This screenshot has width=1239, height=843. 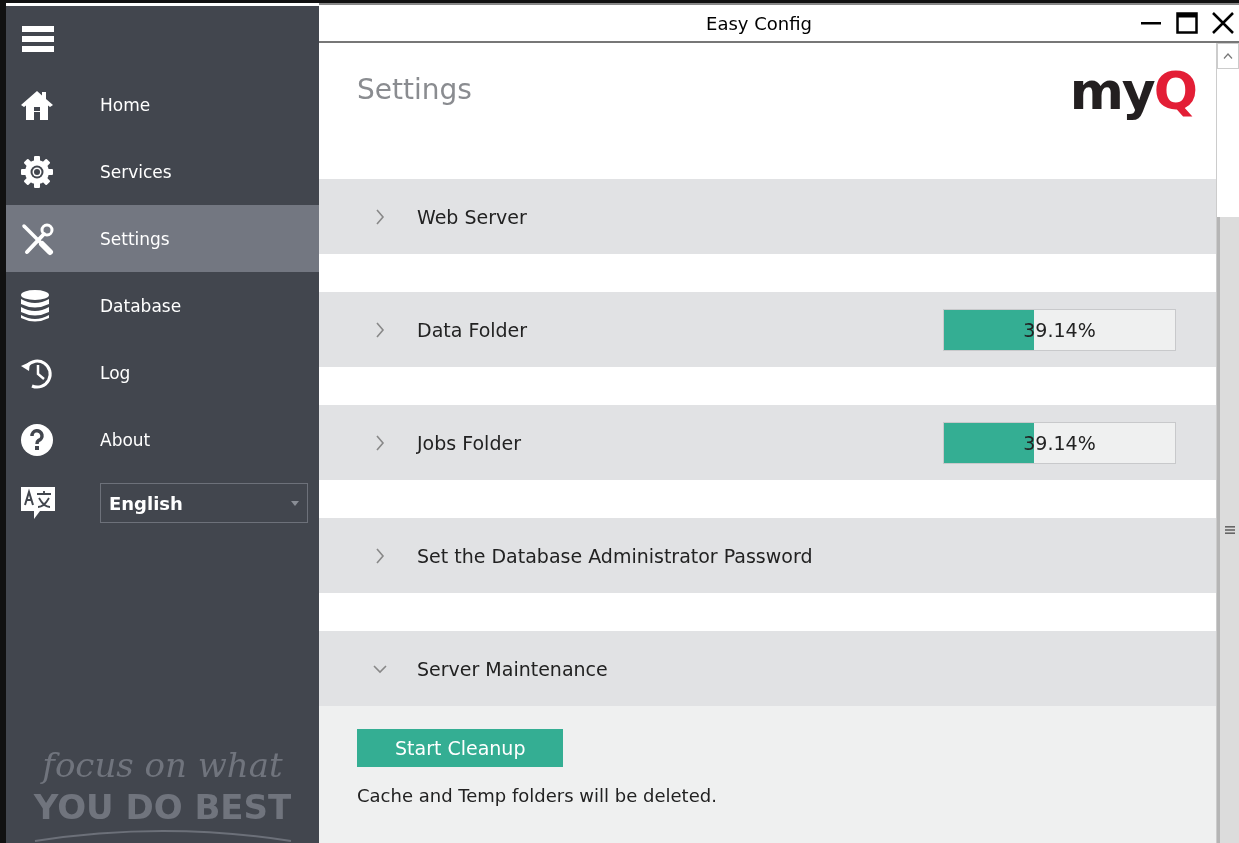 I want to click on logo: myQ, so click(x=1132, y=91).